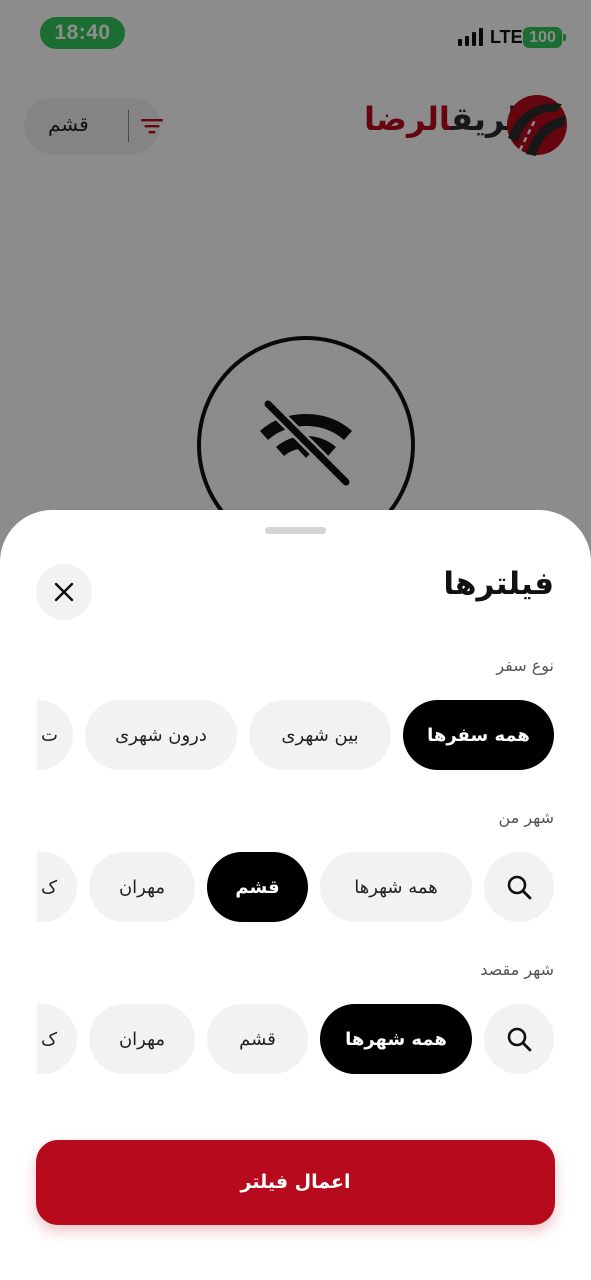 The width and height of the screenshot is (591, 1280). I want to click on chip-destination-all-cities: همه شهرها, so click(396, 1039).